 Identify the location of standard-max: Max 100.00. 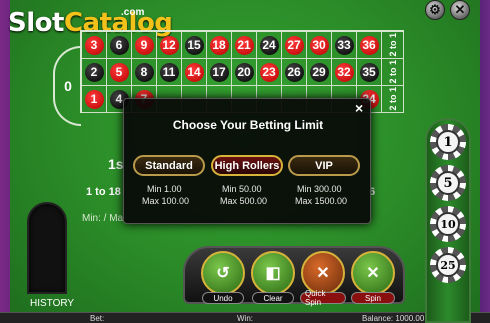
(166, 201).